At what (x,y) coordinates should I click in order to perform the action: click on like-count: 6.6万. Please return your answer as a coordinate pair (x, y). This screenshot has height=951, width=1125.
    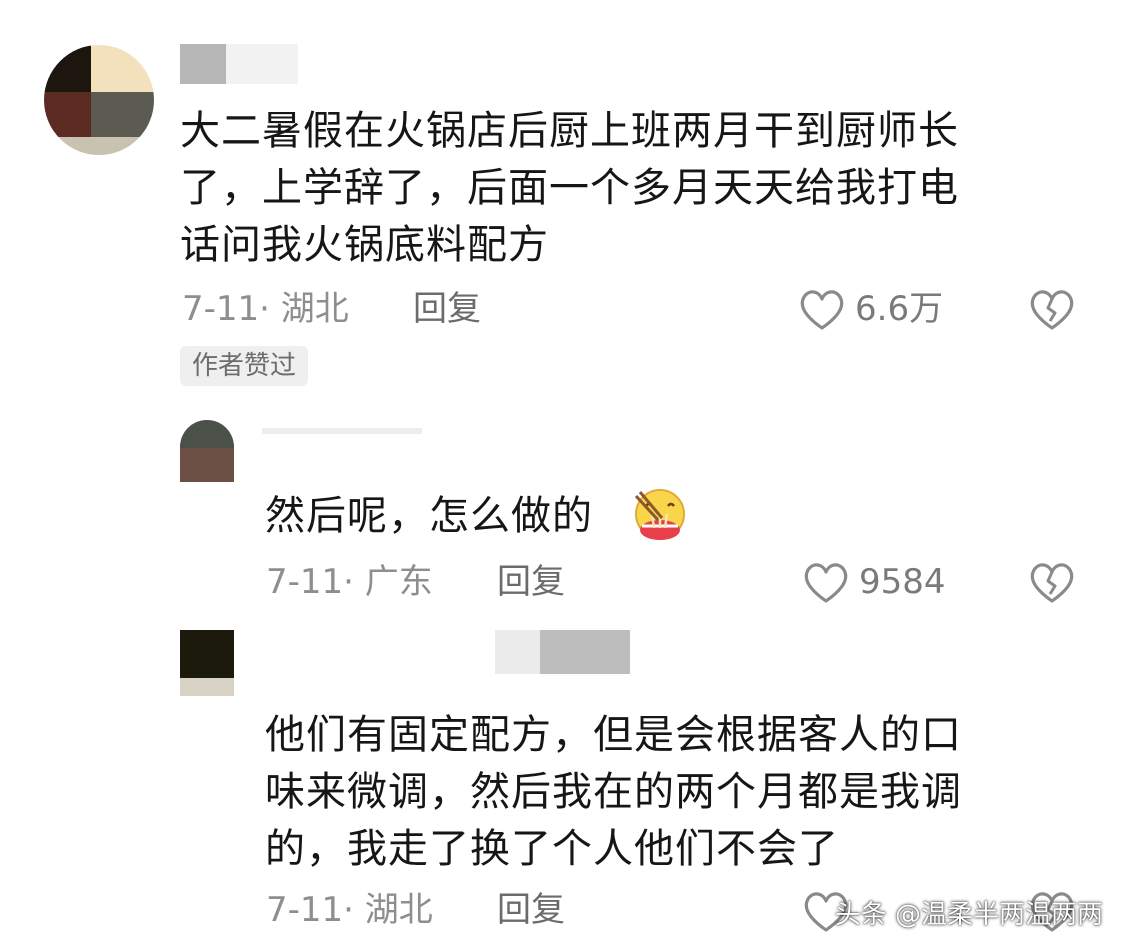
    Looking at the image, I should click on (899, 309).